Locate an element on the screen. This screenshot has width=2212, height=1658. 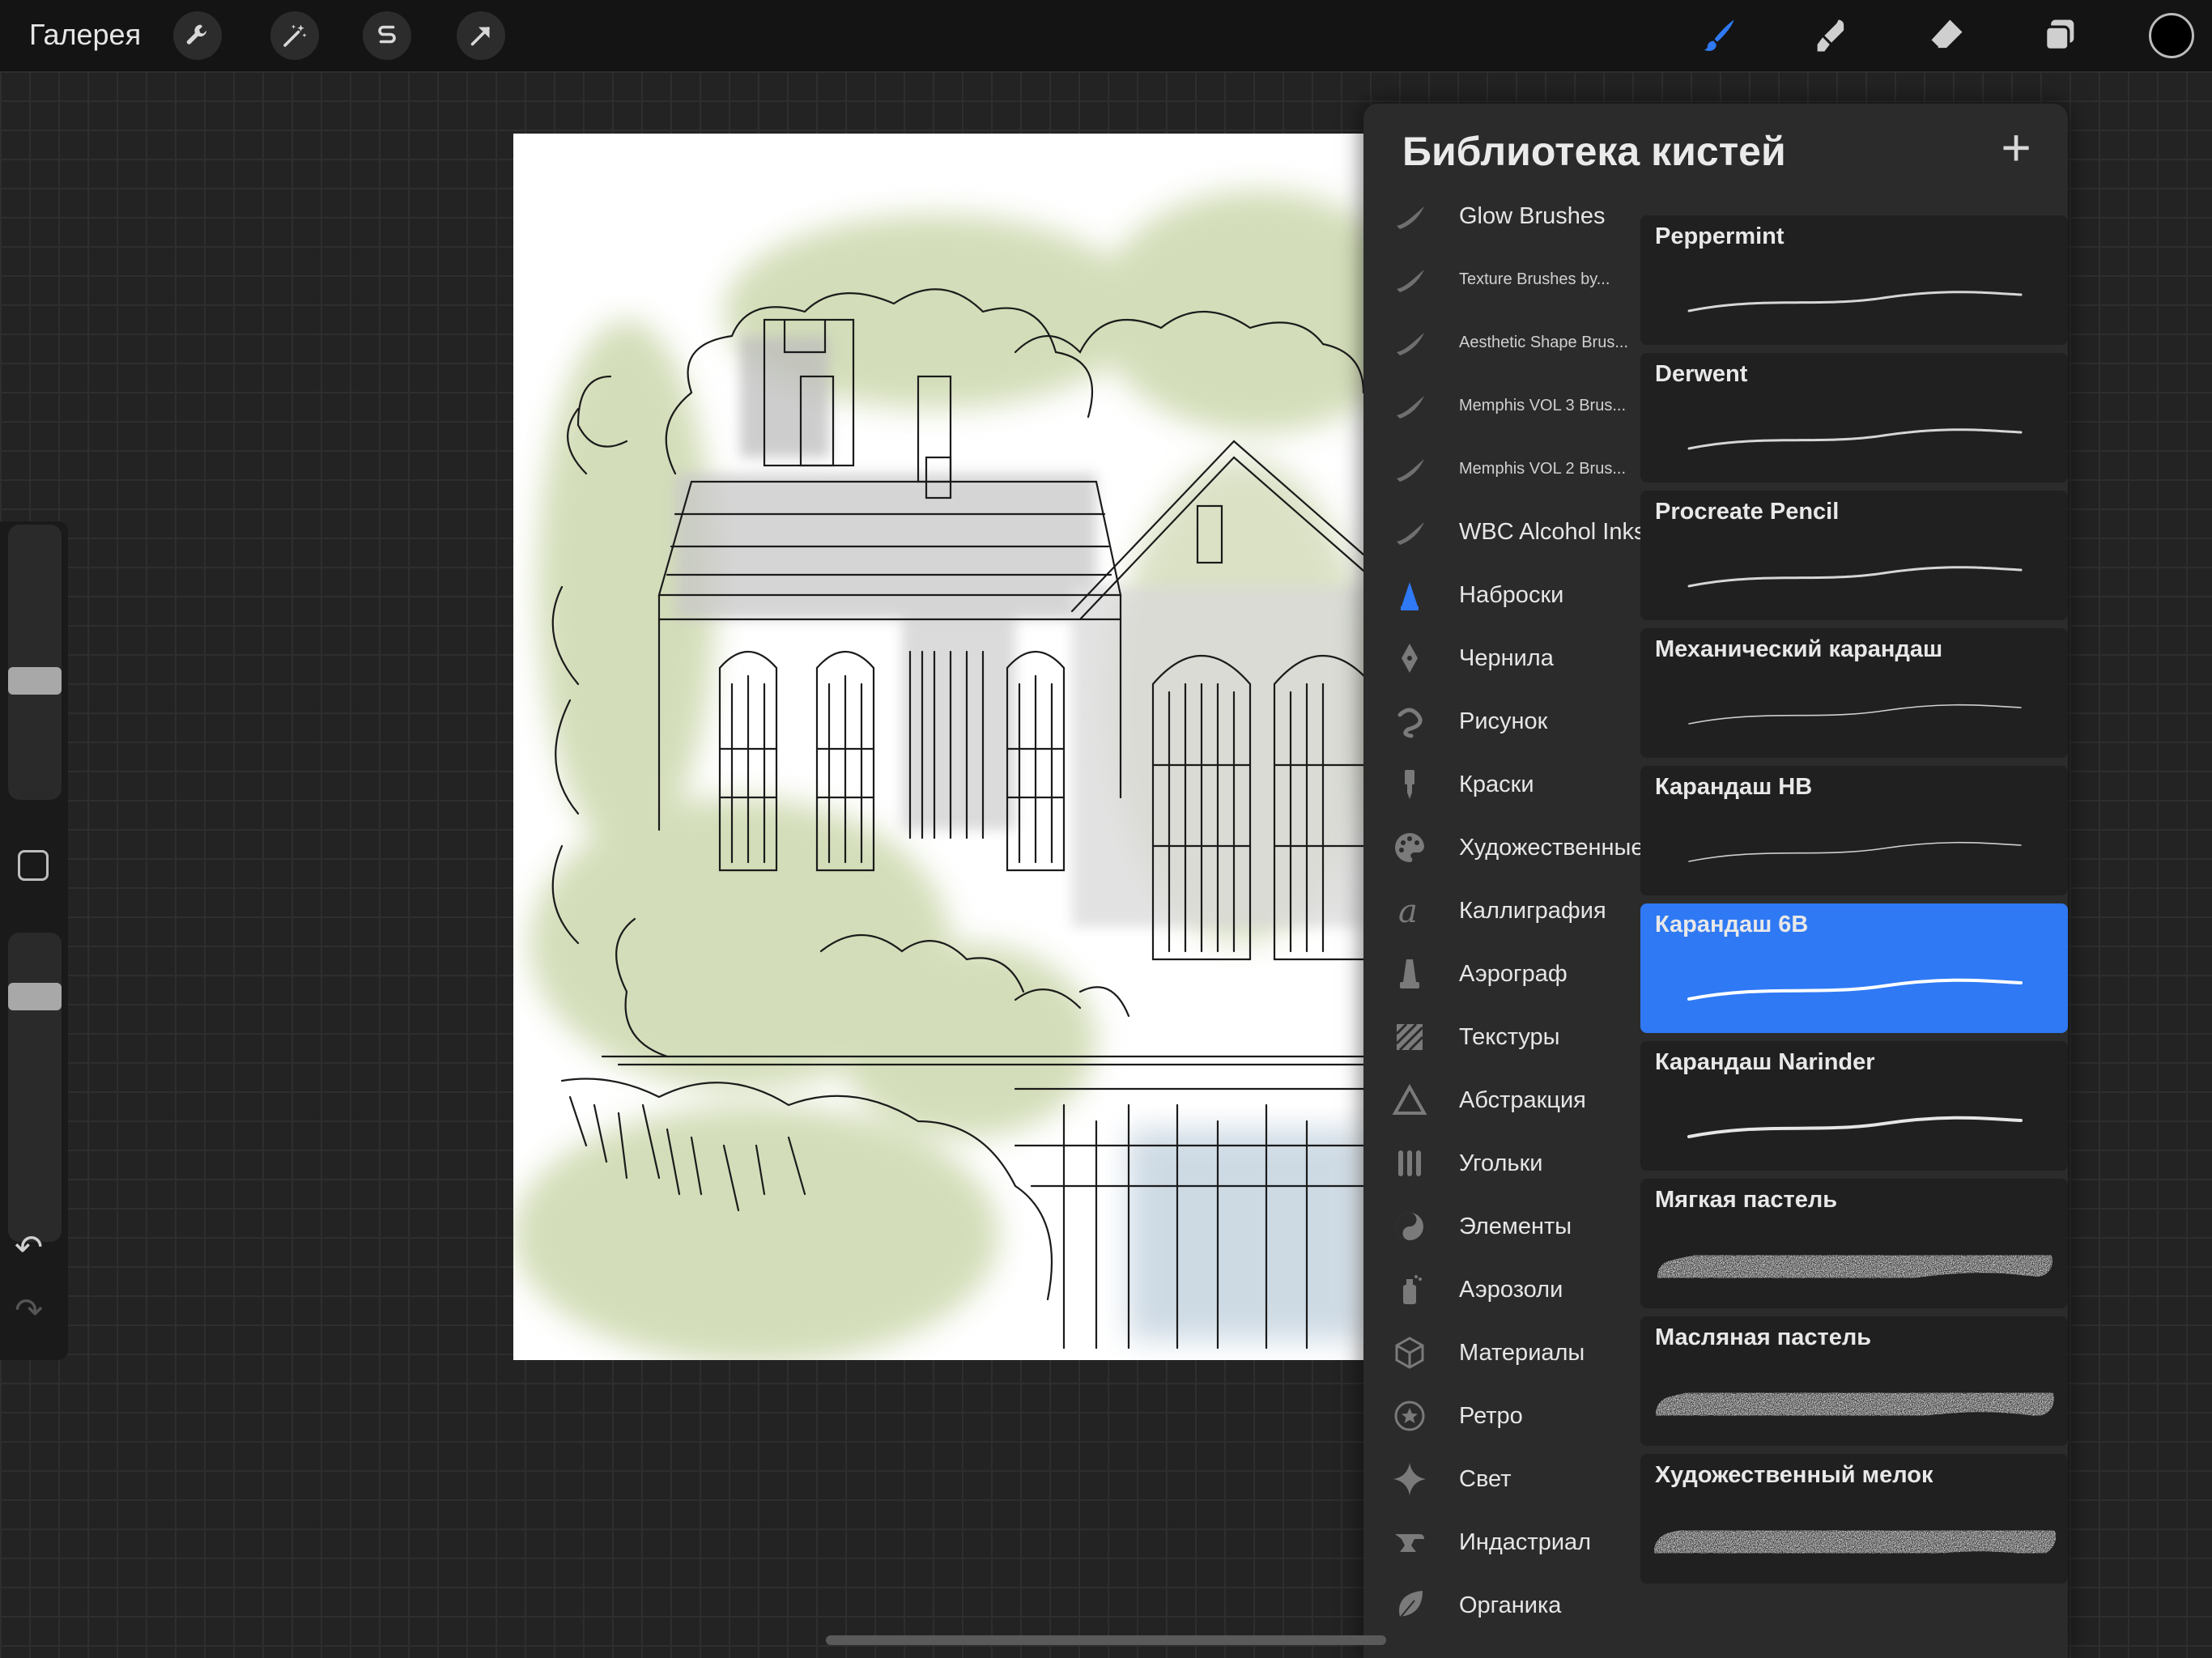
brush-set-label: Органика is located at coordinates (1511, 1605).